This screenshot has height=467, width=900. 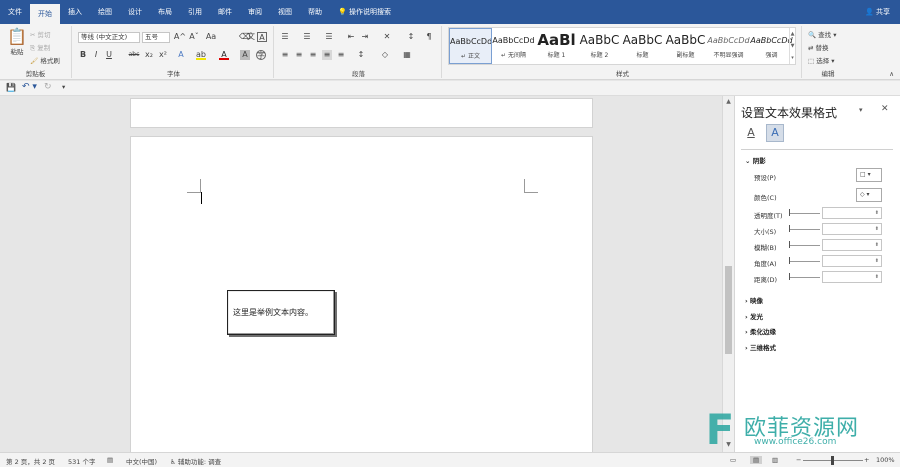 I want to click on strikethrough-icon: abc, so click(x=134, y=55).